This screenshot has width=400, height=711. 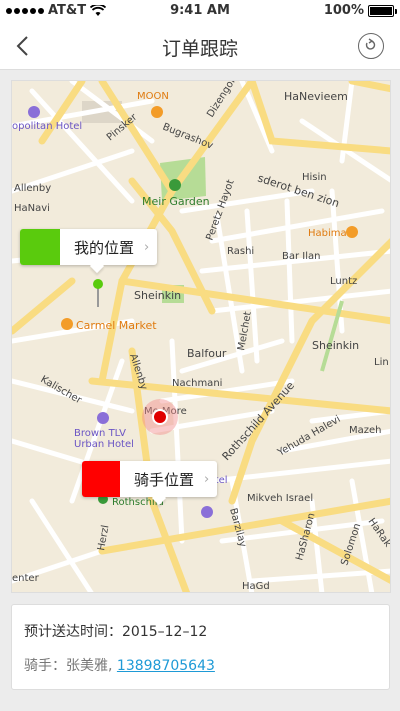 What do you see at coordinates (256, 586) in the screenshot?
I see `map-label-hagd: HaGd` at bounding box center [256, 586].